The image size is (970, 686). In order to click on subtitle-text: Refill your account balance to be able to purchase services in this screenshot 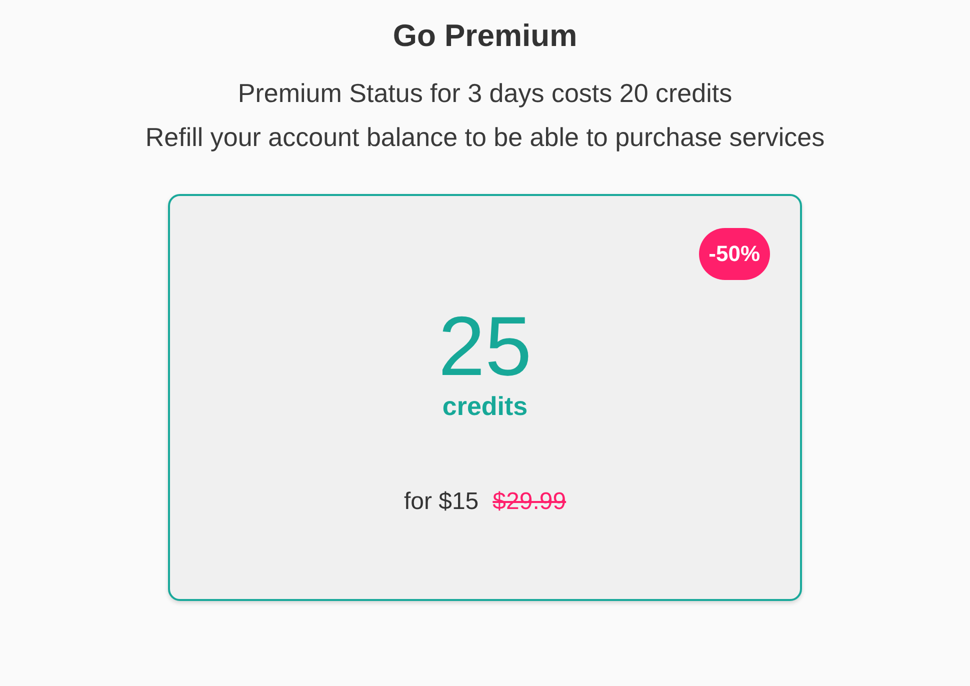, I will do `click(485, 137)`.